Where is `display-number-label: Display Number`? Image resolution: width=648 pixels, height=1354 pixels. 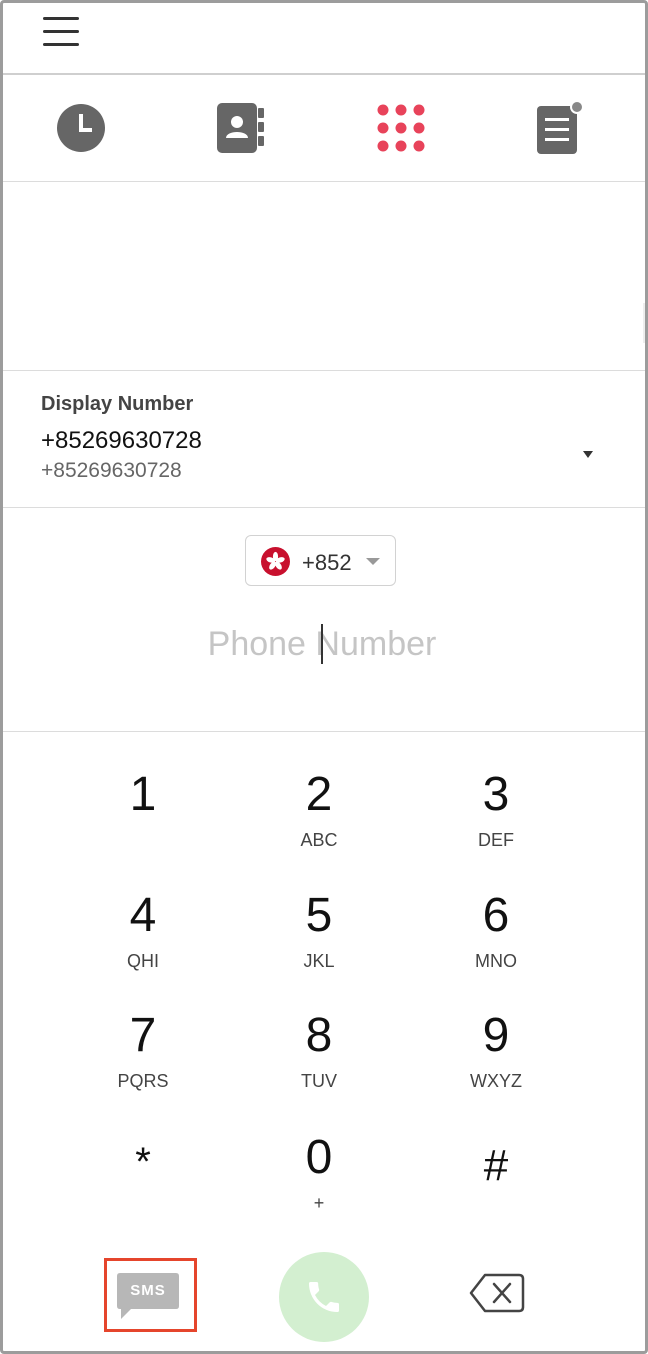
display-number-label: Display Number is located at coordinates (117, 404).